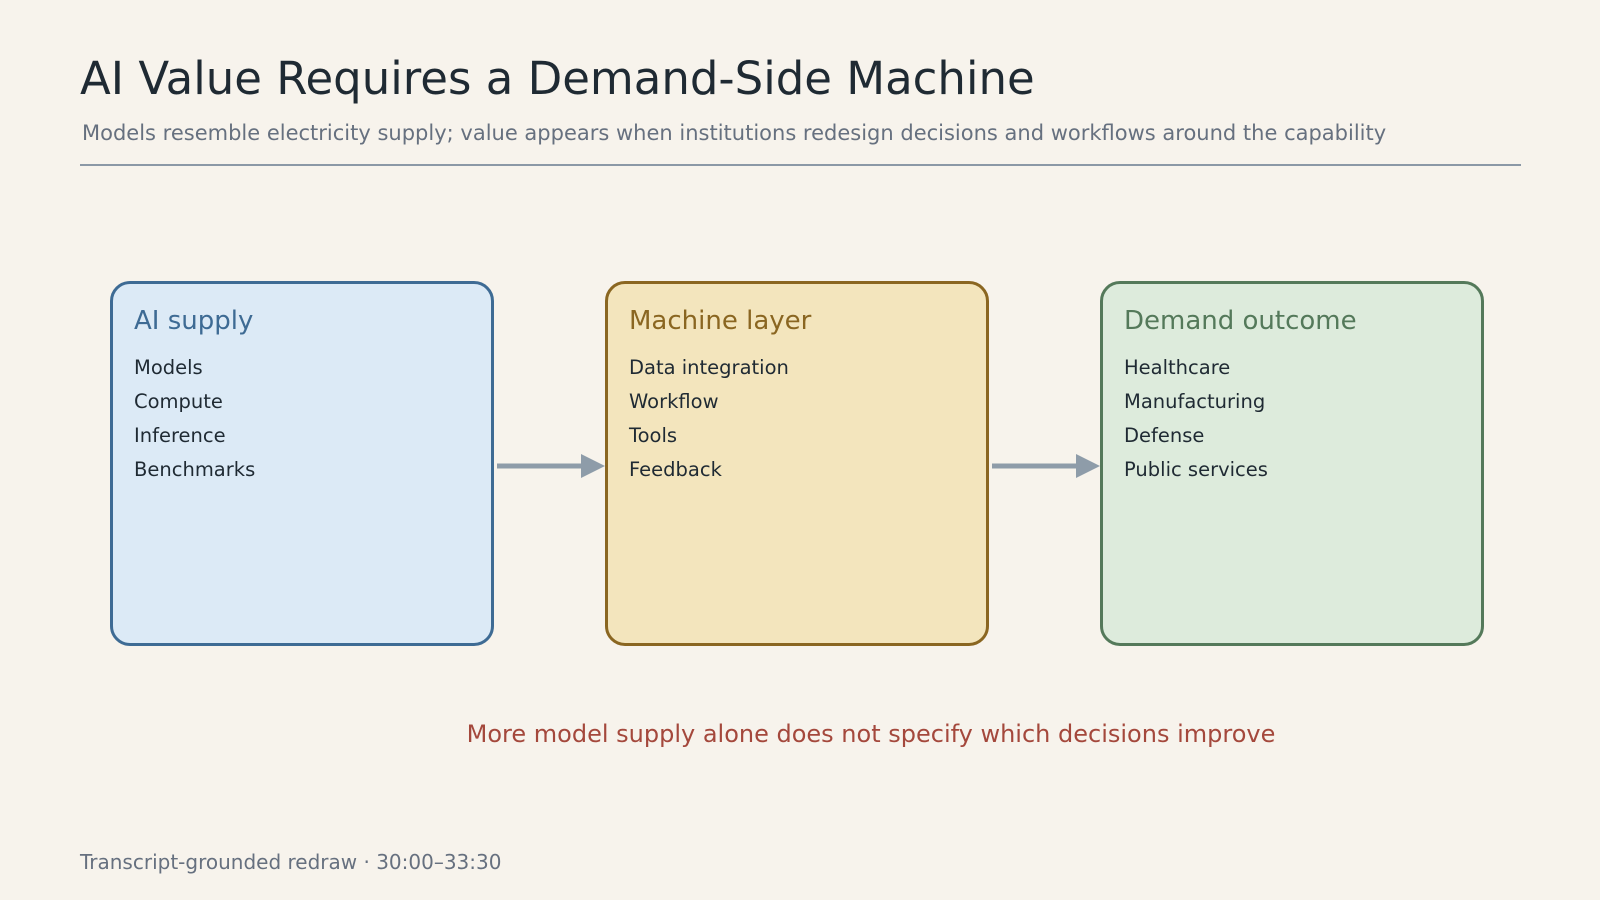 The height and width of the screenshot is (900, 1600). What do you see at coordinates (1196, 470) in the screenshot?
I see `list-item: Public services` at bounding box center [1196, 470].